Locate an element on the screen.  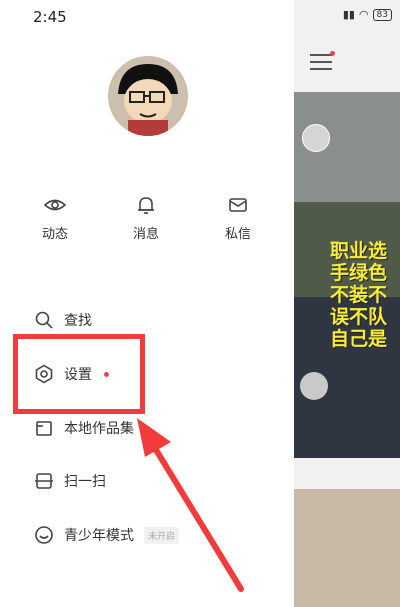
menu-item-scan-label: 扫一扫 is located at coordinates (85, 482).